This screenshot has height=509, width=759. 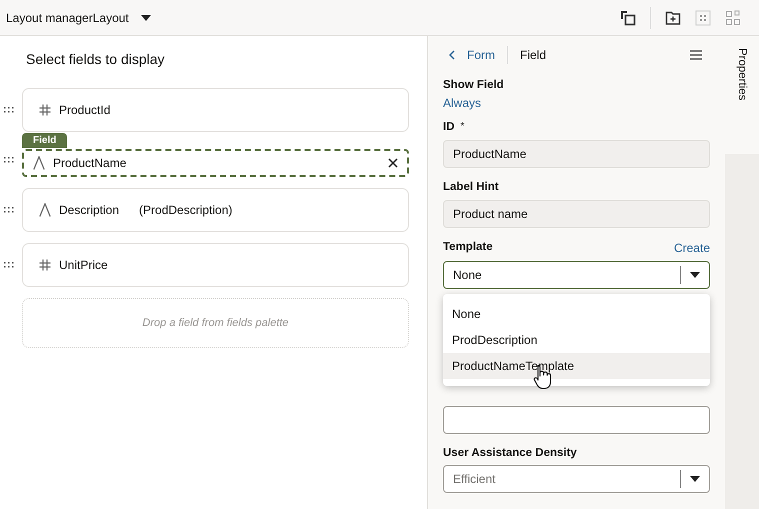 What do you see at coordinates (448, 127) in the screenshot?
I see `field-label: ID` at bounding box center [448, 127].